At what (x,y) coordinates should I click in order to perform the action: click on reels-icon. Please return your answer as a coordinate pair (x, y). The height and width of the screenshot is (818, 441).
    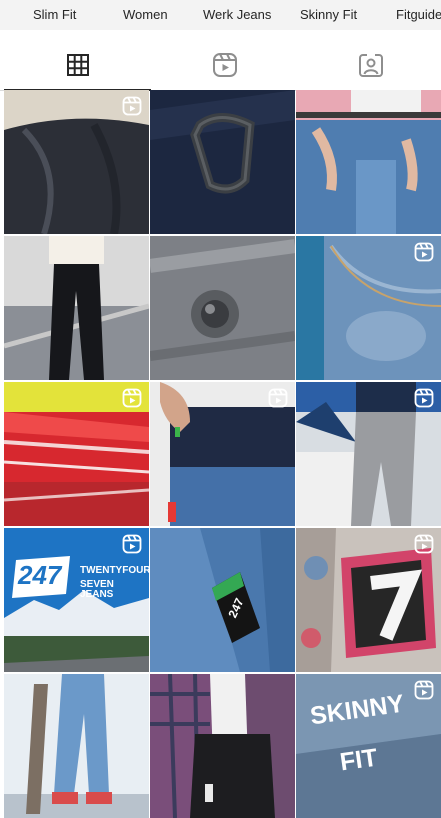
    Looking at the image, I should click on (224, 65).